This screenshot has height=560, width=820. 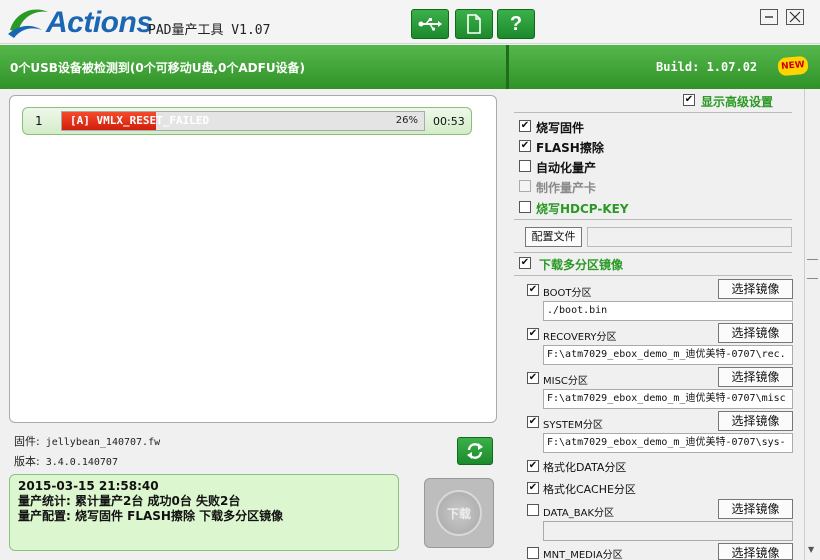 I want to click on minimize-button, so click(x=769, y=17).